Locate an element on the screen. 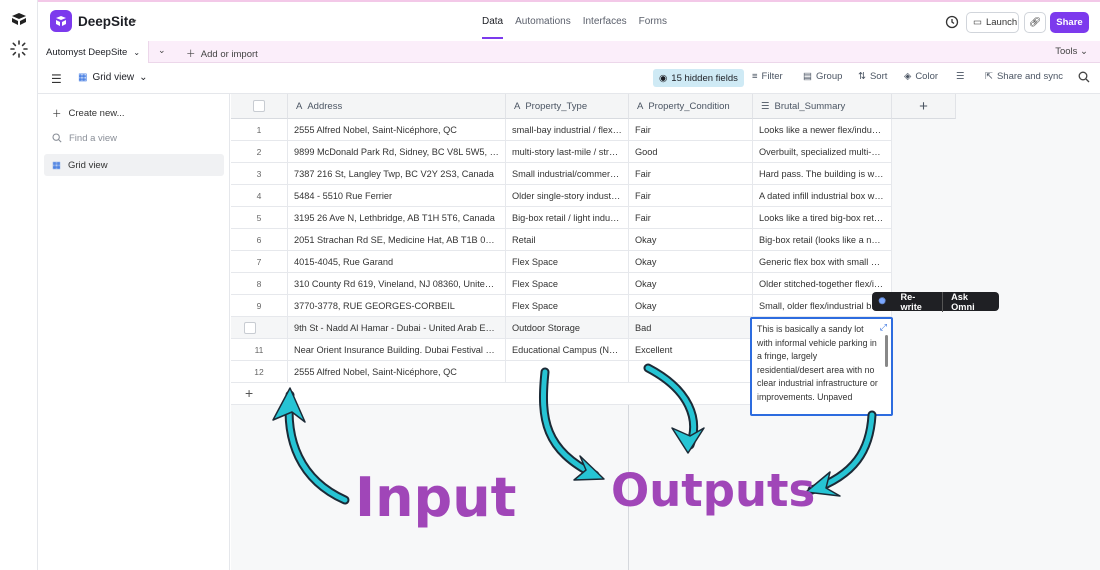 This screenshot has height=570, width=1100. tab-automations: Automations is located at coordinates (543, 27).